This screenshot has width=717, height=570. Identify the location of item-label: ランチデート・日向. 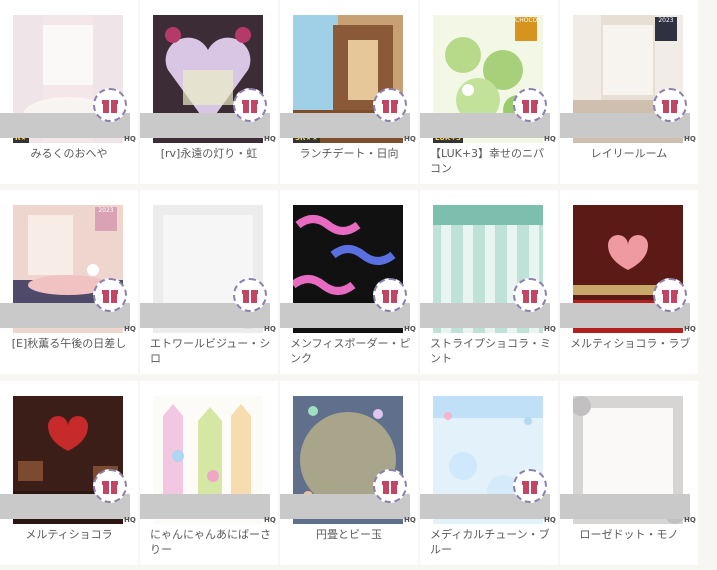
(349, 153).